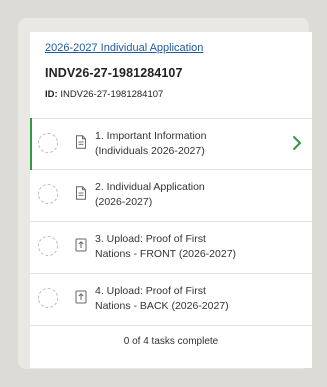 The width and height of the screenshot is (327, 387). I want to click on task-label-line2: Nations - BACK (2026-2027), so click(162, 306).